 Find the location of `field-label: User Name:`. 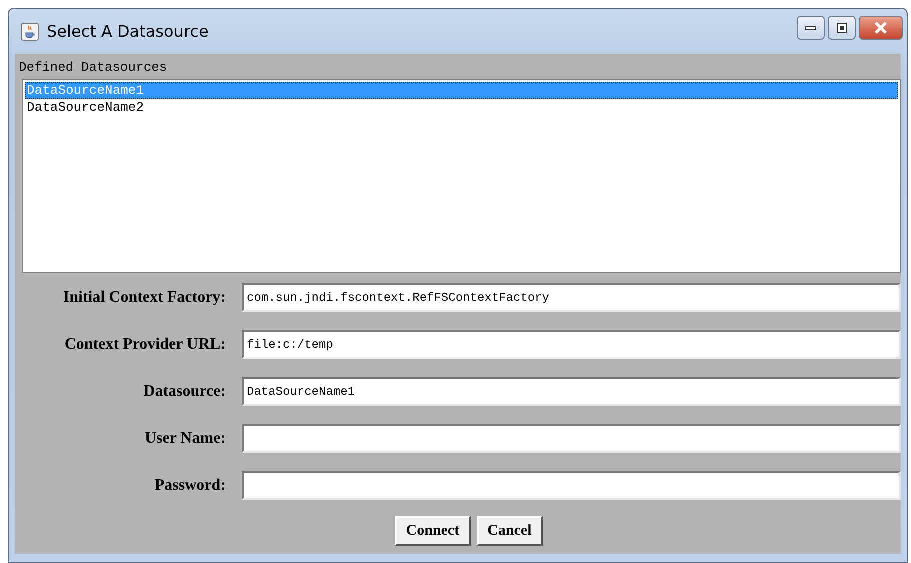

field-label: User Name: is located at coordinates (185, 439).